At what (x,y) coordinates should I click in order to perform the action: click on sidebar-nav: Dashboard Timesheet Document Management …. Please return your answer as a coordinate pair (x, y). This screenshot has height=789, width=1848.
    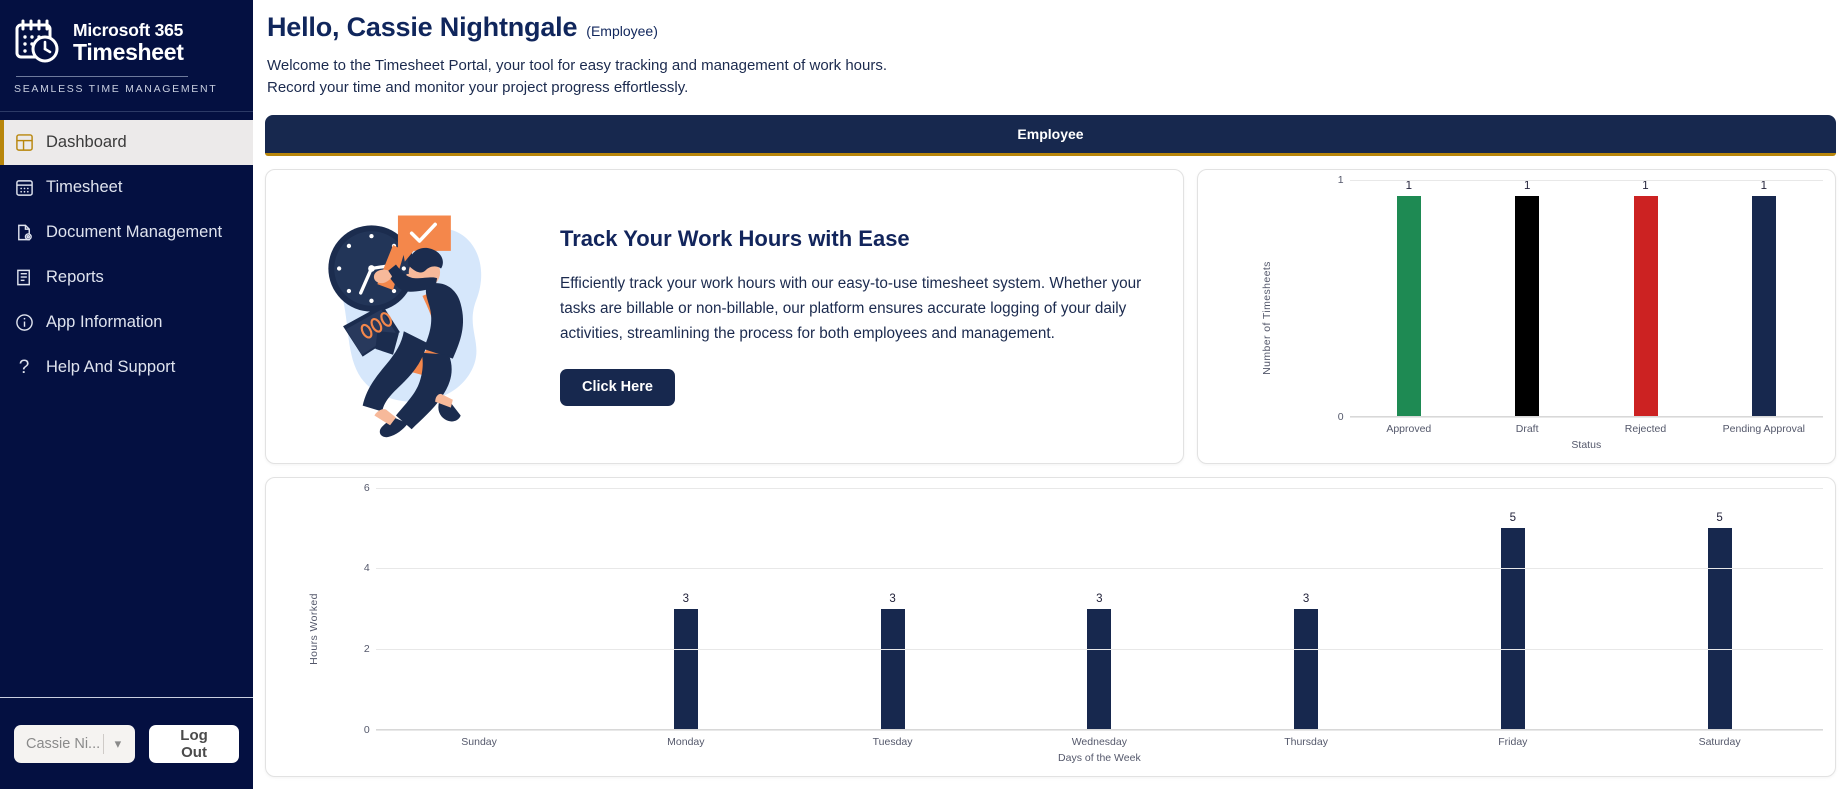
    Looking at the image, I should click on (126, 404).